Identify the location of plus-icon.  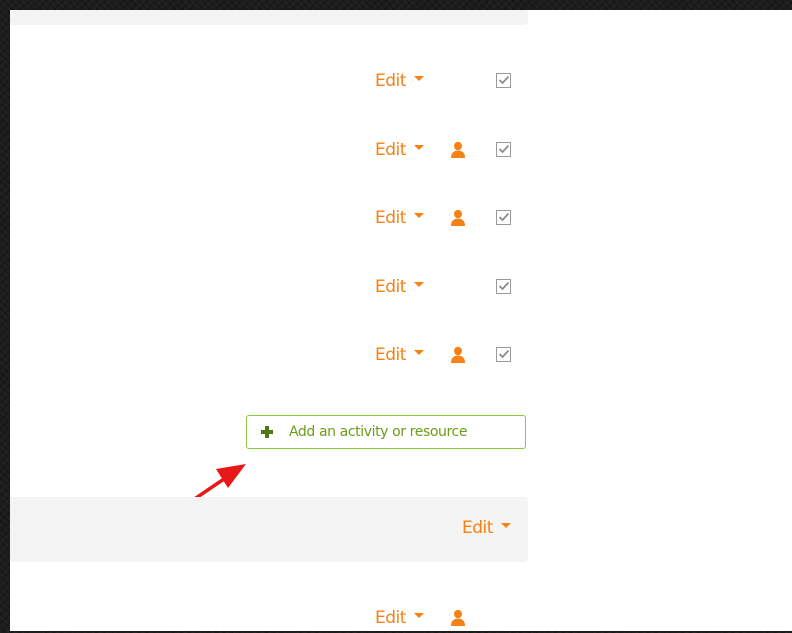
(267, 432).